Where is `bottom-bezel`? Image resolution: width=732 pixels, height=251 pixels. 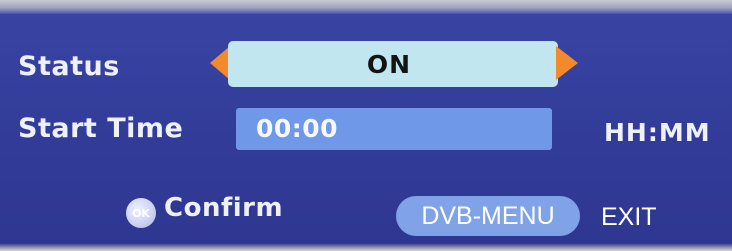 bottom-bezel is located at coordinates (366, 247).